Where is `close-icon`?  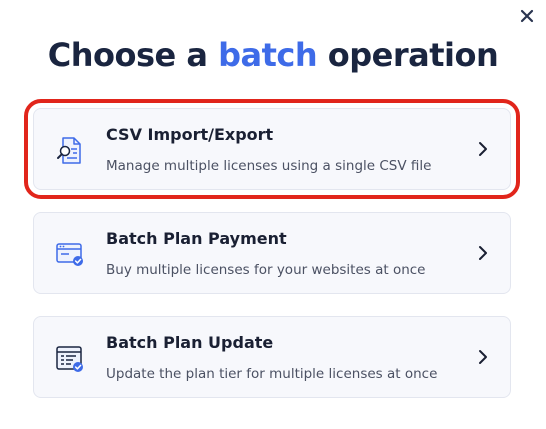
close-icon is located at coordinates (527, 16).